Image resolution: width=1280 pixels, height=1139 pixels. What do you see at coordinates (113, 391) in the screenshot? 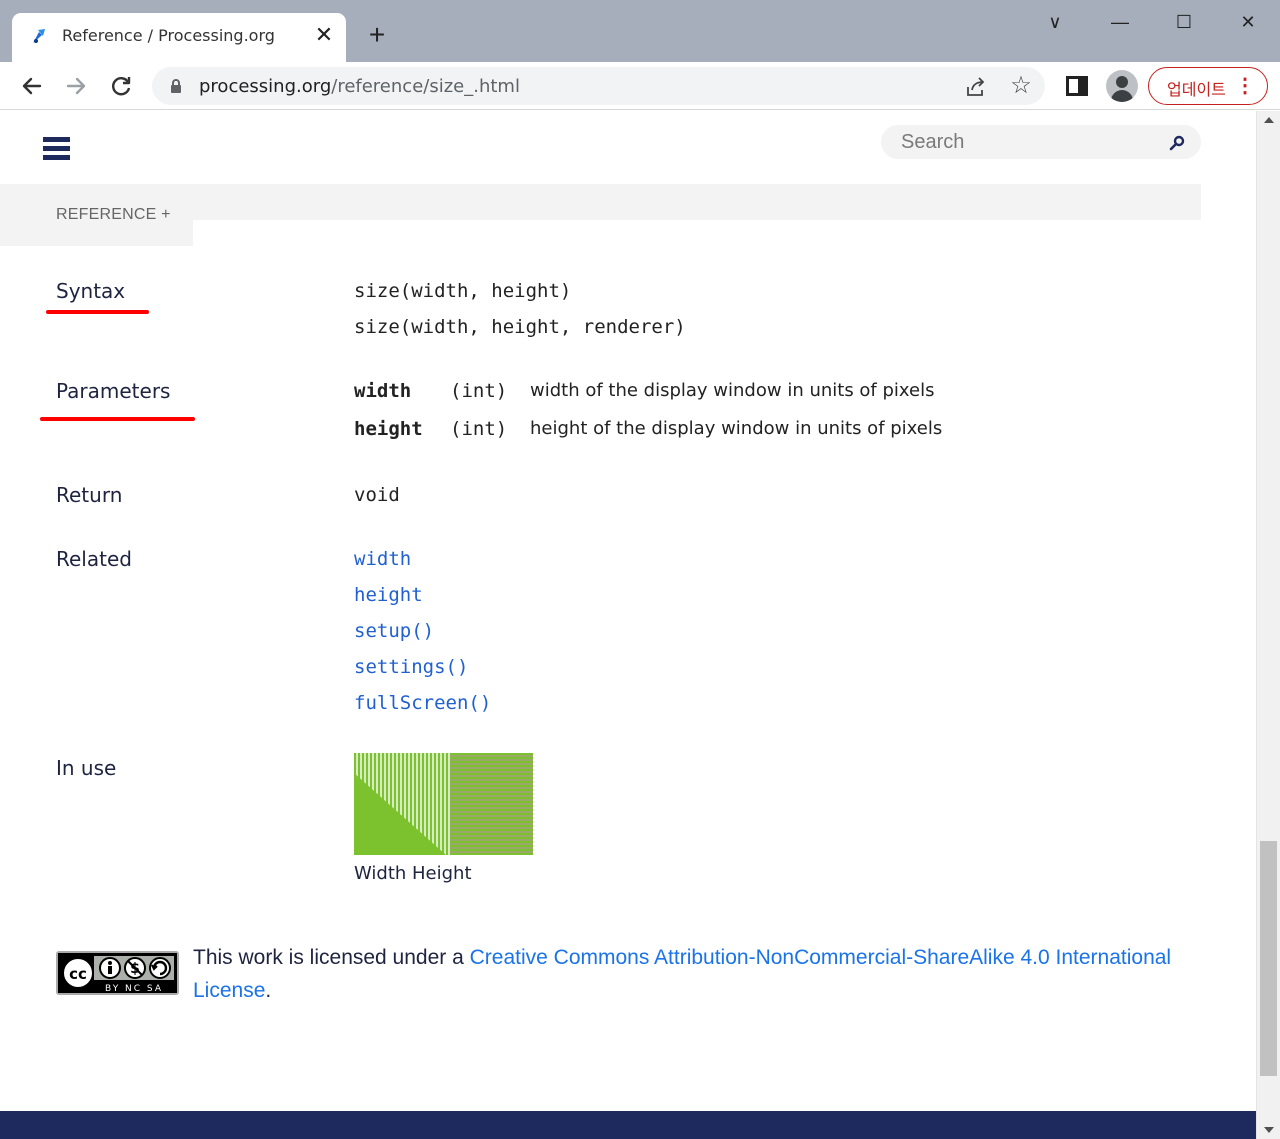
I see `parameters-heading: Parameters` at bounding box center [113, 391].